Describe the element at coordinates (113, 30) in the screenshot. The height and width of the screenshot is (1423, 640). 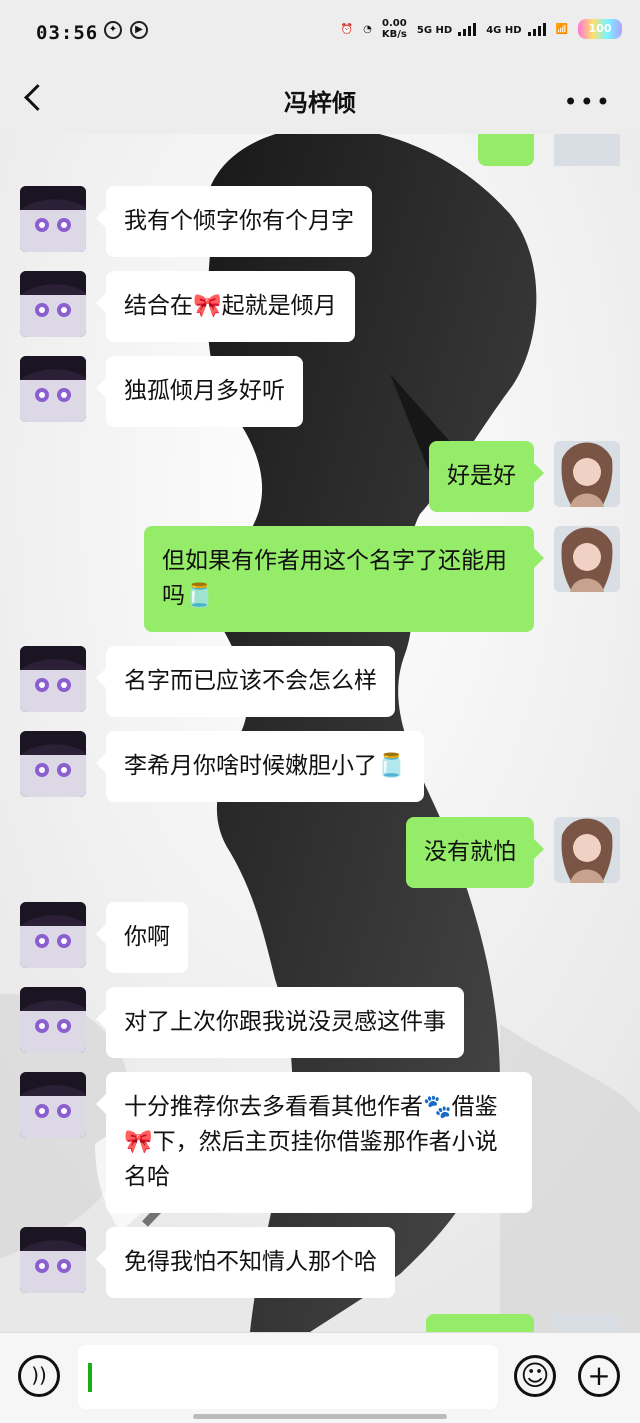
I see `wechat-notification-icon: ✦` at that location.